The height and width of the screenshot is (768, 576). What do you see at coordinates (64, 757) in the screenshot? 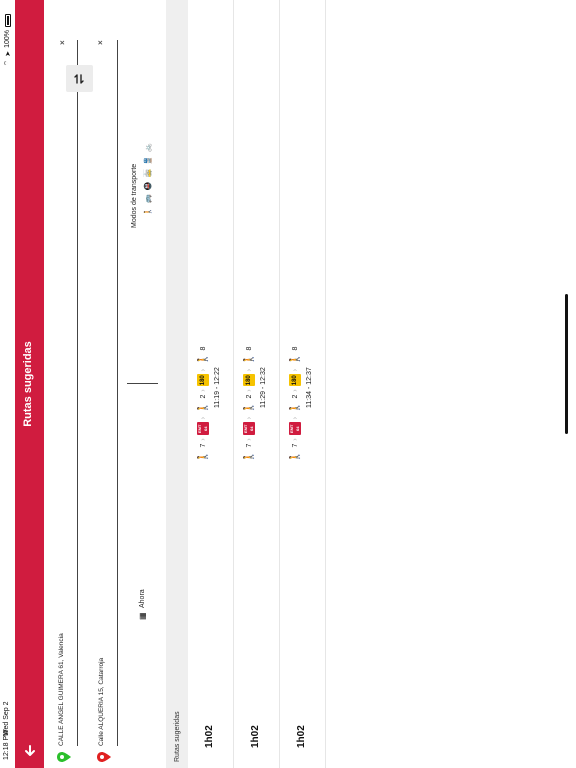
I see `origin-pin-icon` at bounding box center [64, 757].